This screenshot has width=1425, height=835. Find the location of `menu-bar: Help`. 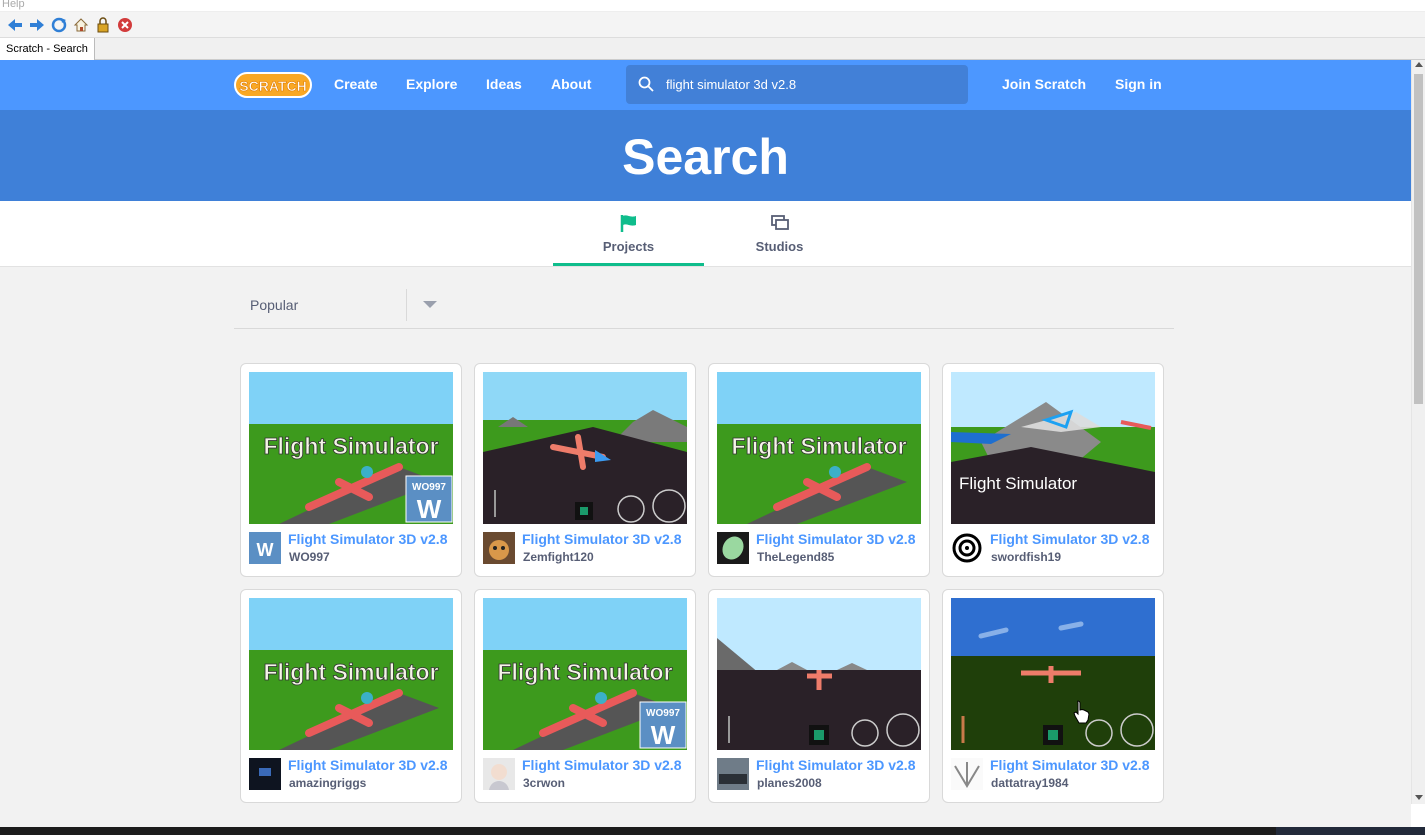

menu-bar: Help is located at coordinates (712, 6).